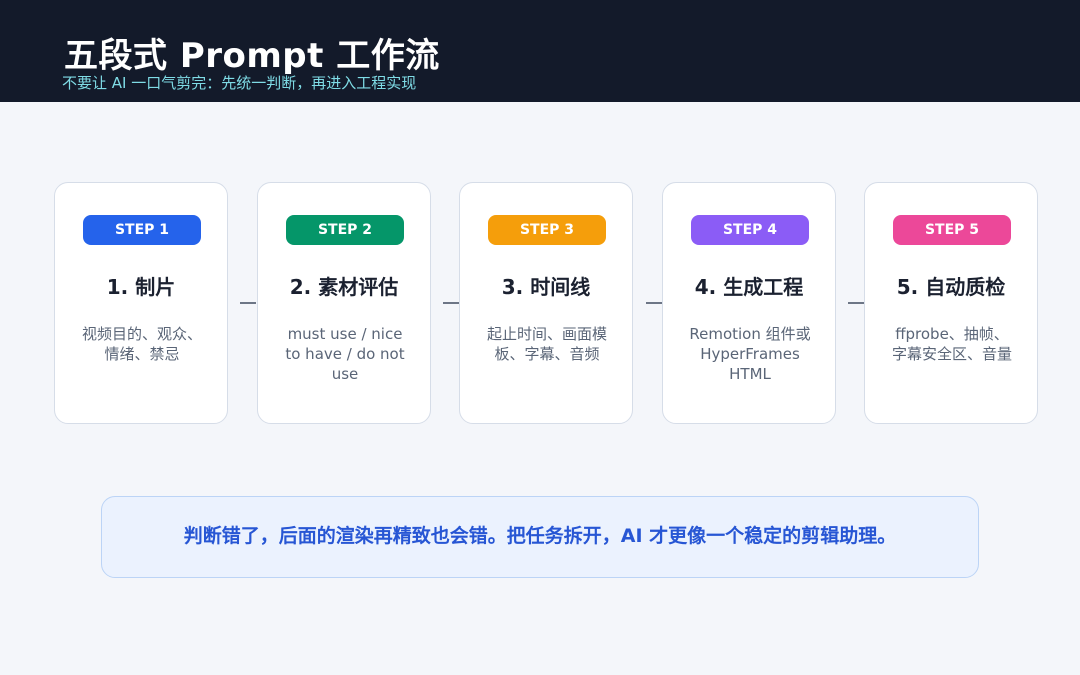 Image resolution: width=1080 pixels, height=675 pixels. What do you see at coordinates (141, 287) in the screenshot?
I see `step-title-1: 1. 制片` at bounding box center [141, 287].